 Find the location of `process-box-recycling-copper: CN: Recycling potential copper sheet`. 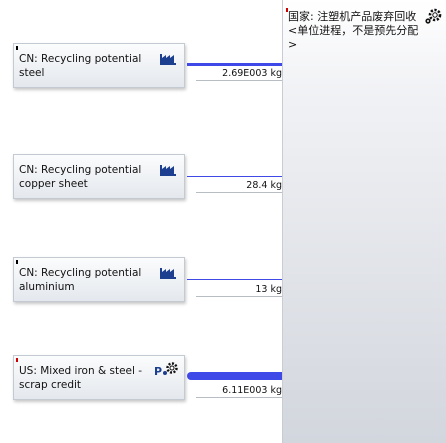

process-box-recycling-copper: CN: Recycling potential copper sheet is located at coordinates (99, 176).